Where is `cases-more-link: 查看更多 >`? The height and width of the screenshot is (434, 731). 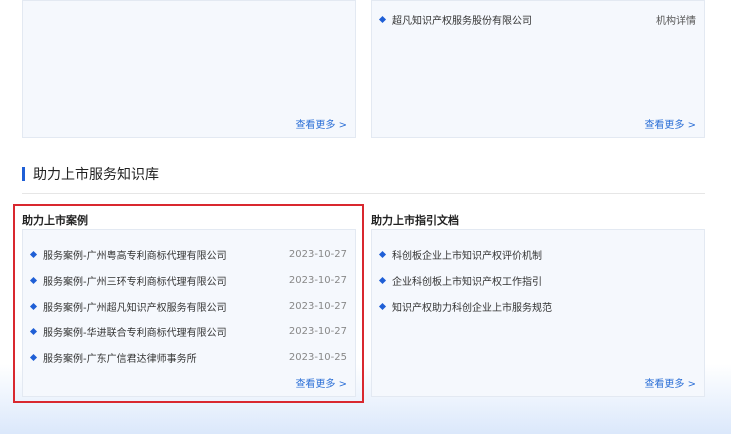 cases-more-link: 查看更多 > is located at coordinates (321, 382).